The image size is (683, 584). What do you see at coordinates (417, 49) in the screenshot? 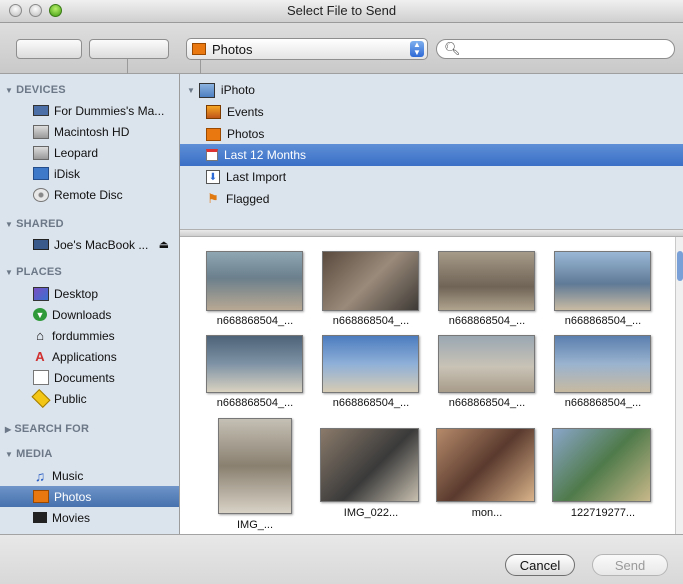
I see `popup-arrows-icon: ▲ ▼` at bounding box center [417, 49].